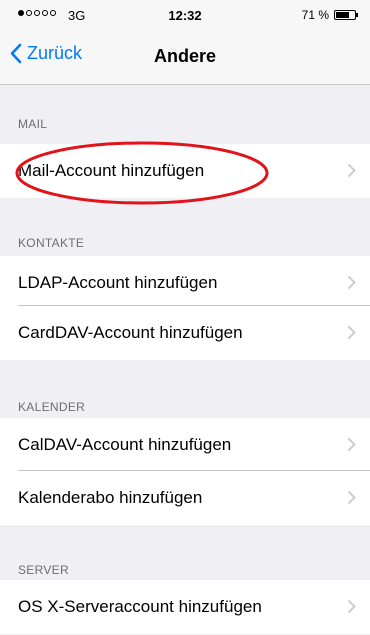 This screenshot has width=370, height=635. Describe the element at coordinates (51, 243) in the screenshot. I see `section-header-kontakte: KONTAKTE` at that location.